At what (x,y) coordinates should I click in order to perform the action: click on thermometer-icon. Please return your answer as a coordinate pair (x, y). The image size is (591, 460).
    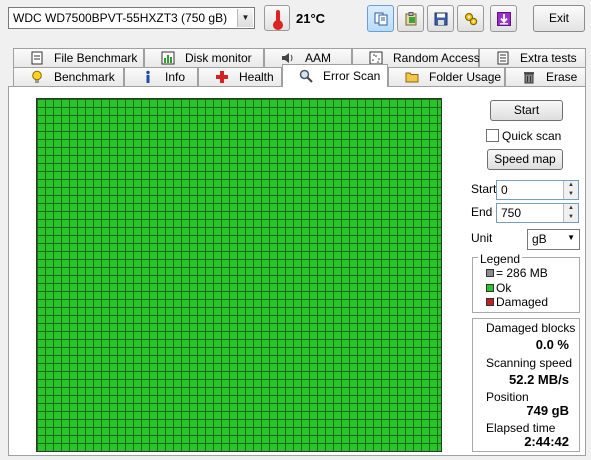
    Looking at the image, I should click on (277, 18).